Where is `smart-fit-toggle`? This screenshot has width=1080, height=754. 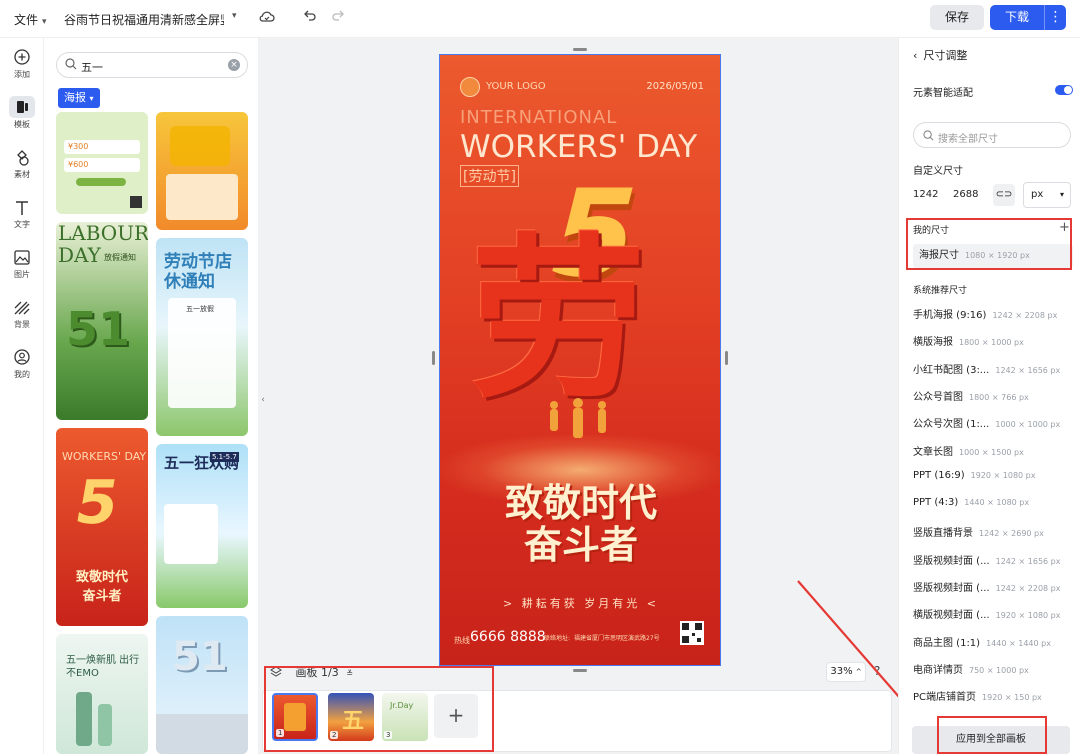
smart-fit-toggle is located at coordinates (1064, 90).